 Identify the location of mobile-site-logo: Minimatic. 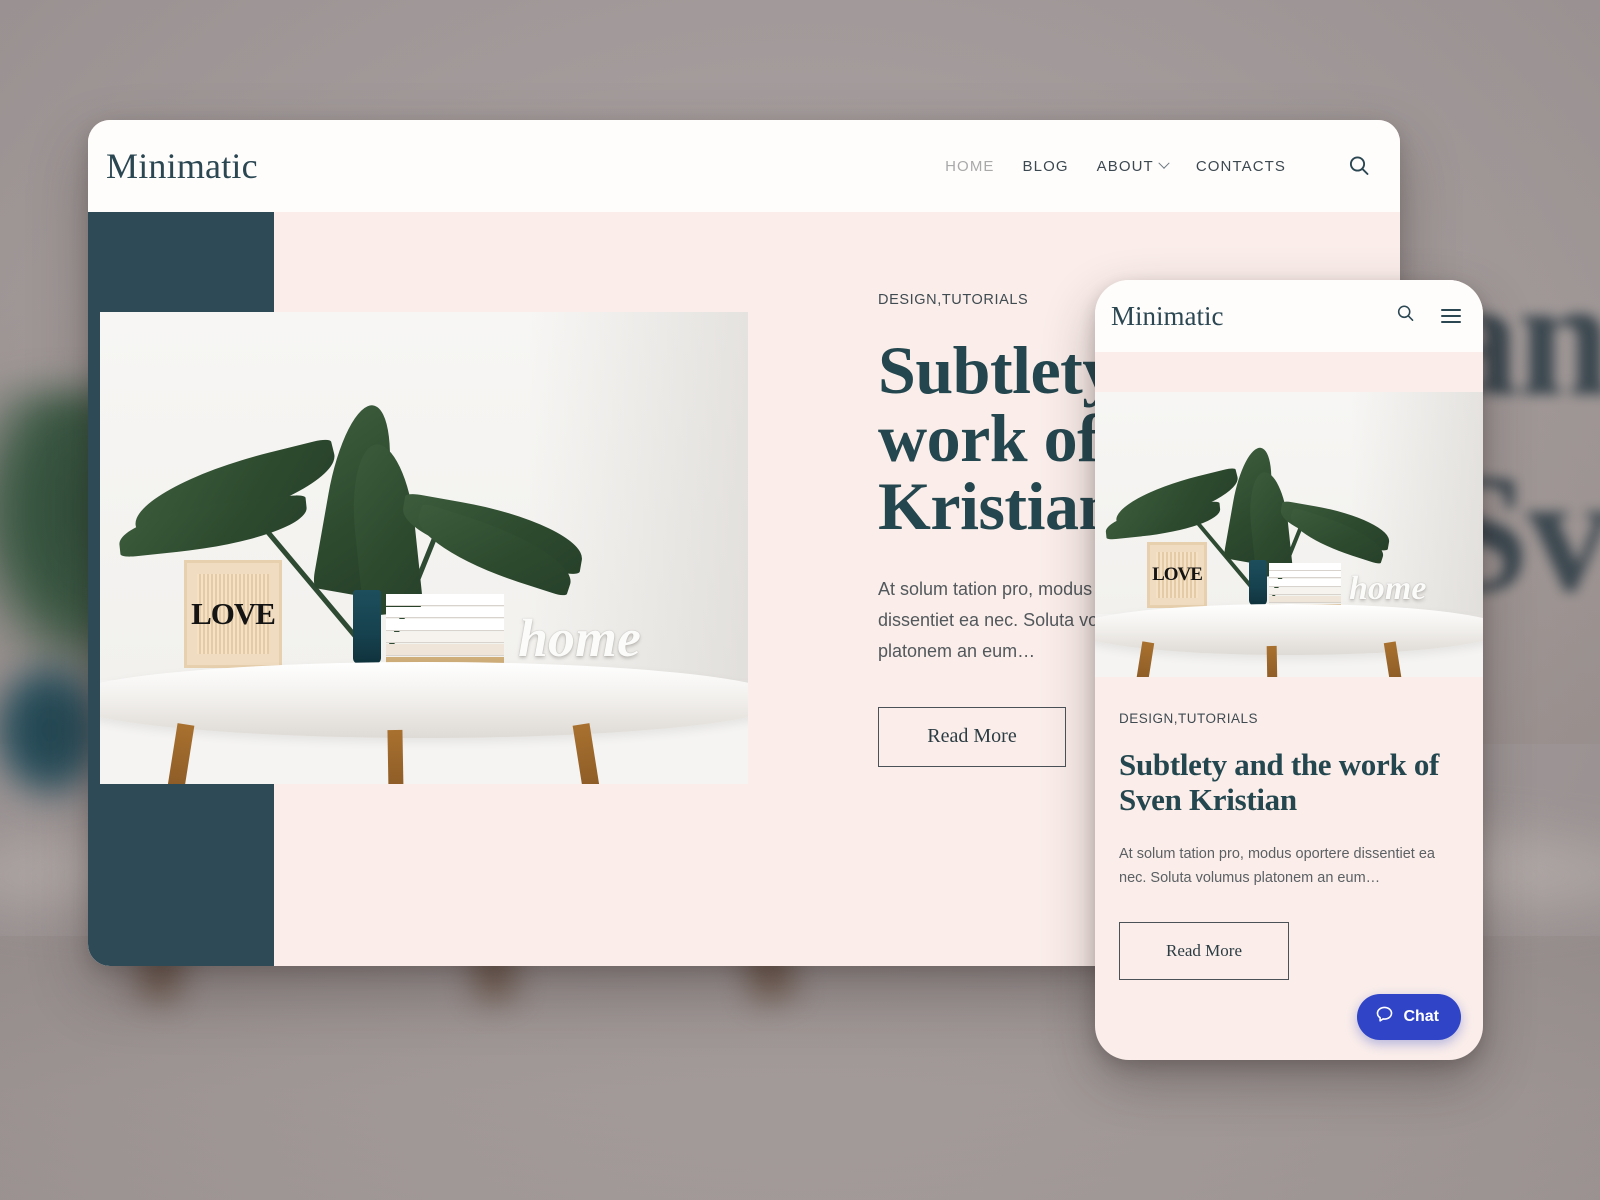
(1167, 316).